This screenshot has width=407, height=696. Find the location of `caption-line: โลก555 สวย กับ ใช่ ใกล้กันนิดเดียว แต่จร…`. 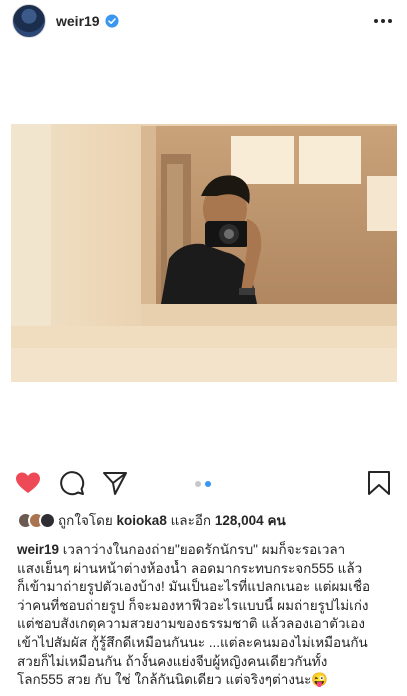

caption-line: โลก555 สวย กับ ใช่ ใกล้กันนิดเดียว แต่จร… is located at coordinates (173, 680).